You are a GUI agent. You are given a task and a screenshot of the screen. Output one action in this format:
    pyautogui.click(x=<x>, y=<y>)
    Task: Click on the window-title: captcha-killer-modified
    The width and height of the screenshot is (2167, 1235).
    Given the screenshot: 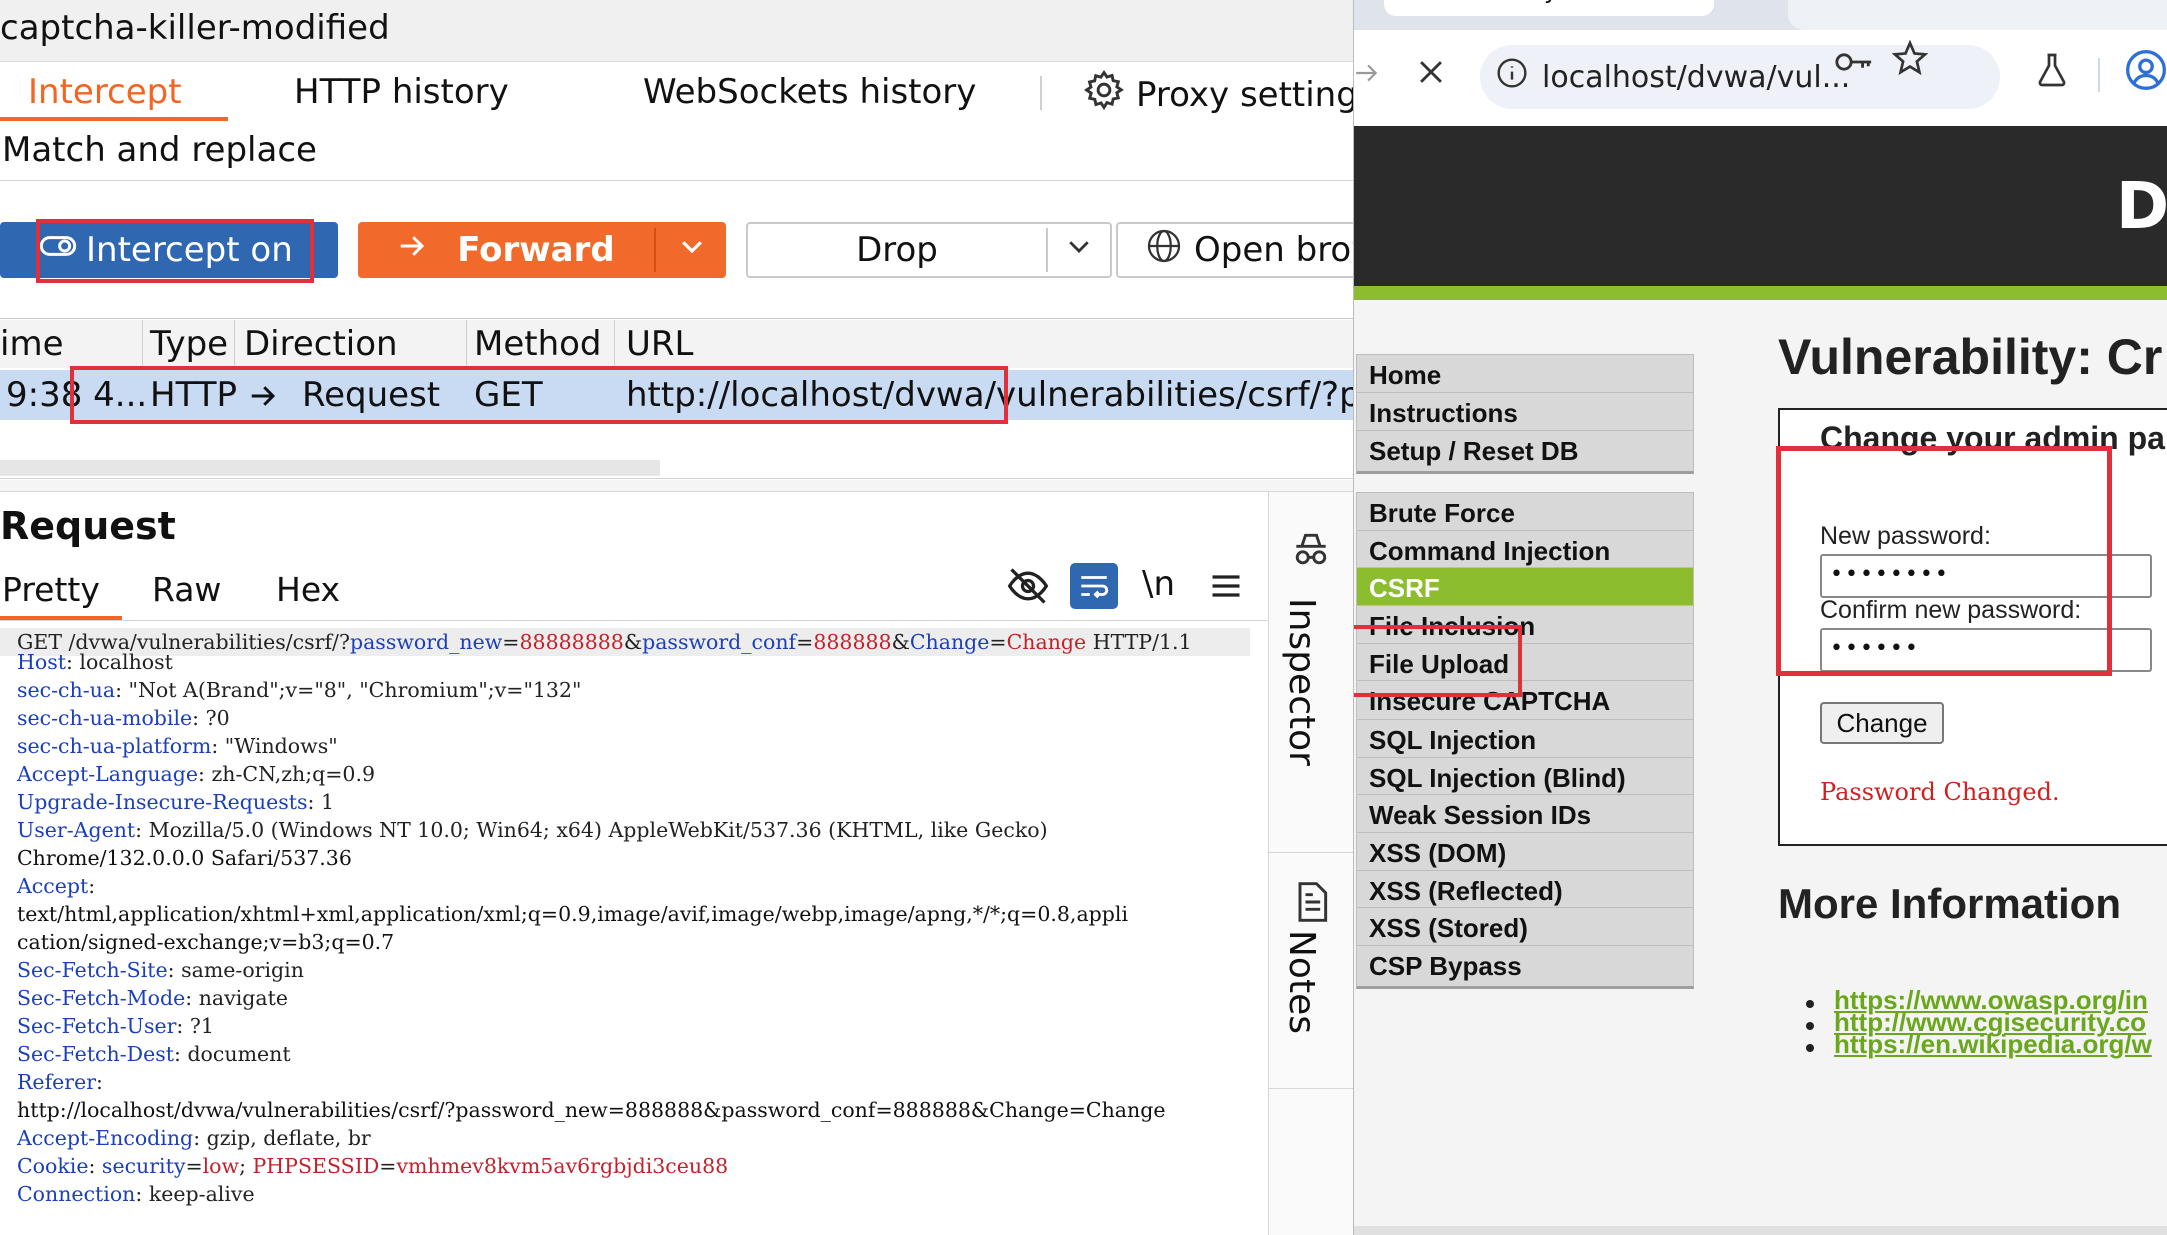 What is the action you would take?
    pyautogui.click(x=195, y=28)
    